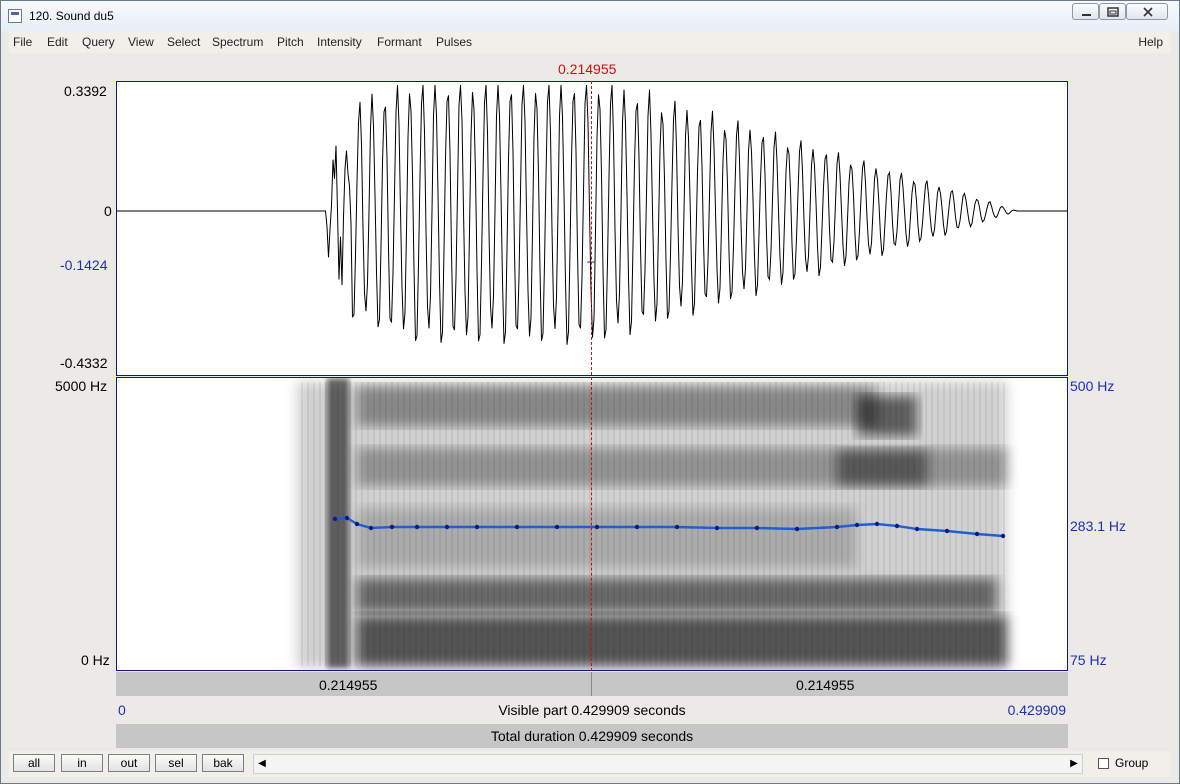  I want to click on time-bar-left-label: 0.214955, so click(348, 685).